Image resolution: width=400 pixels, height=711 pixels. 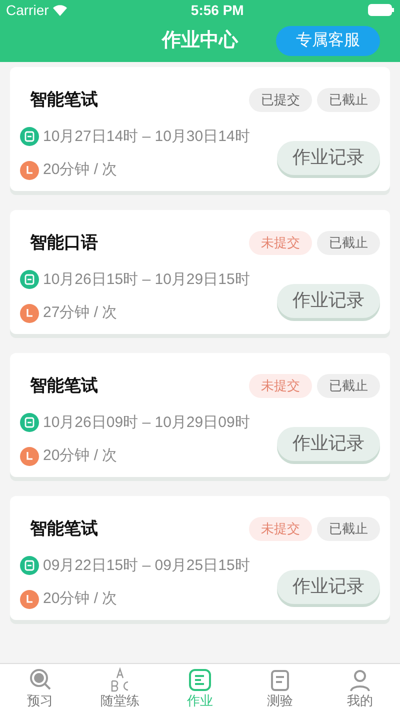 I want to click on tab-item: 预习, so click(x=40, y=687).